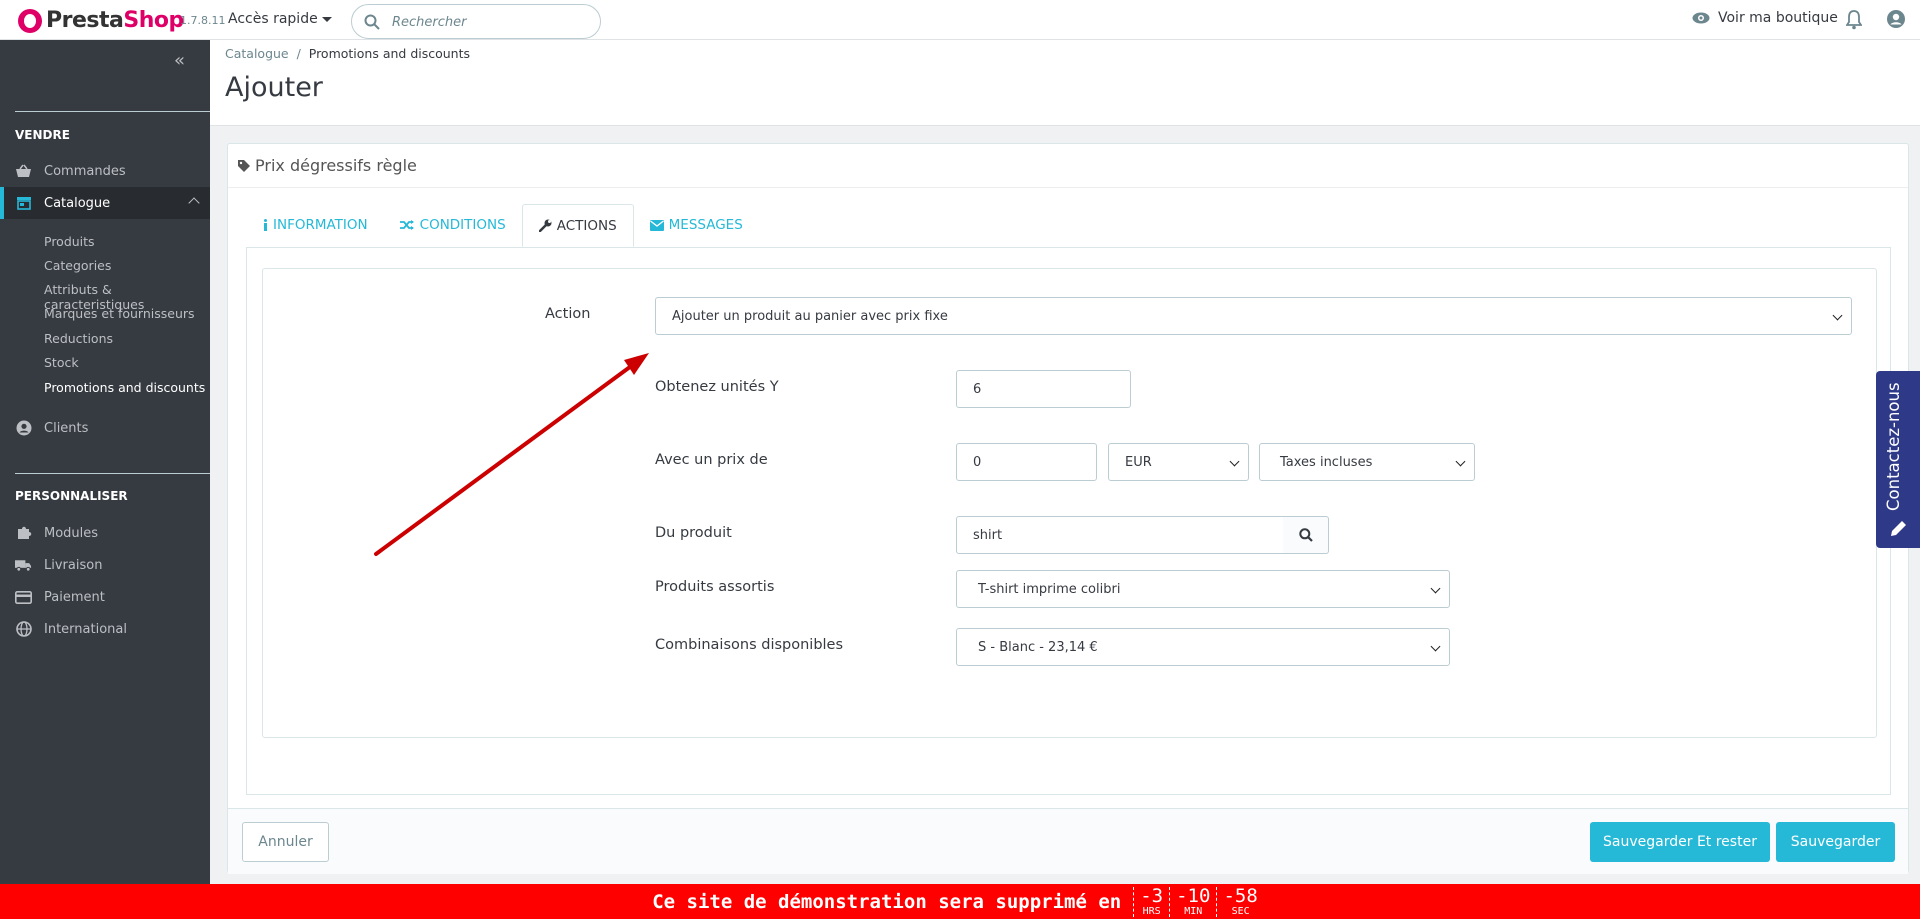 This screenshot has height=919, width=1920. What do you see at coordinates (977, 389) in the screenshot?
I see `units-input-value: 6` at bounding box center [977, 389].